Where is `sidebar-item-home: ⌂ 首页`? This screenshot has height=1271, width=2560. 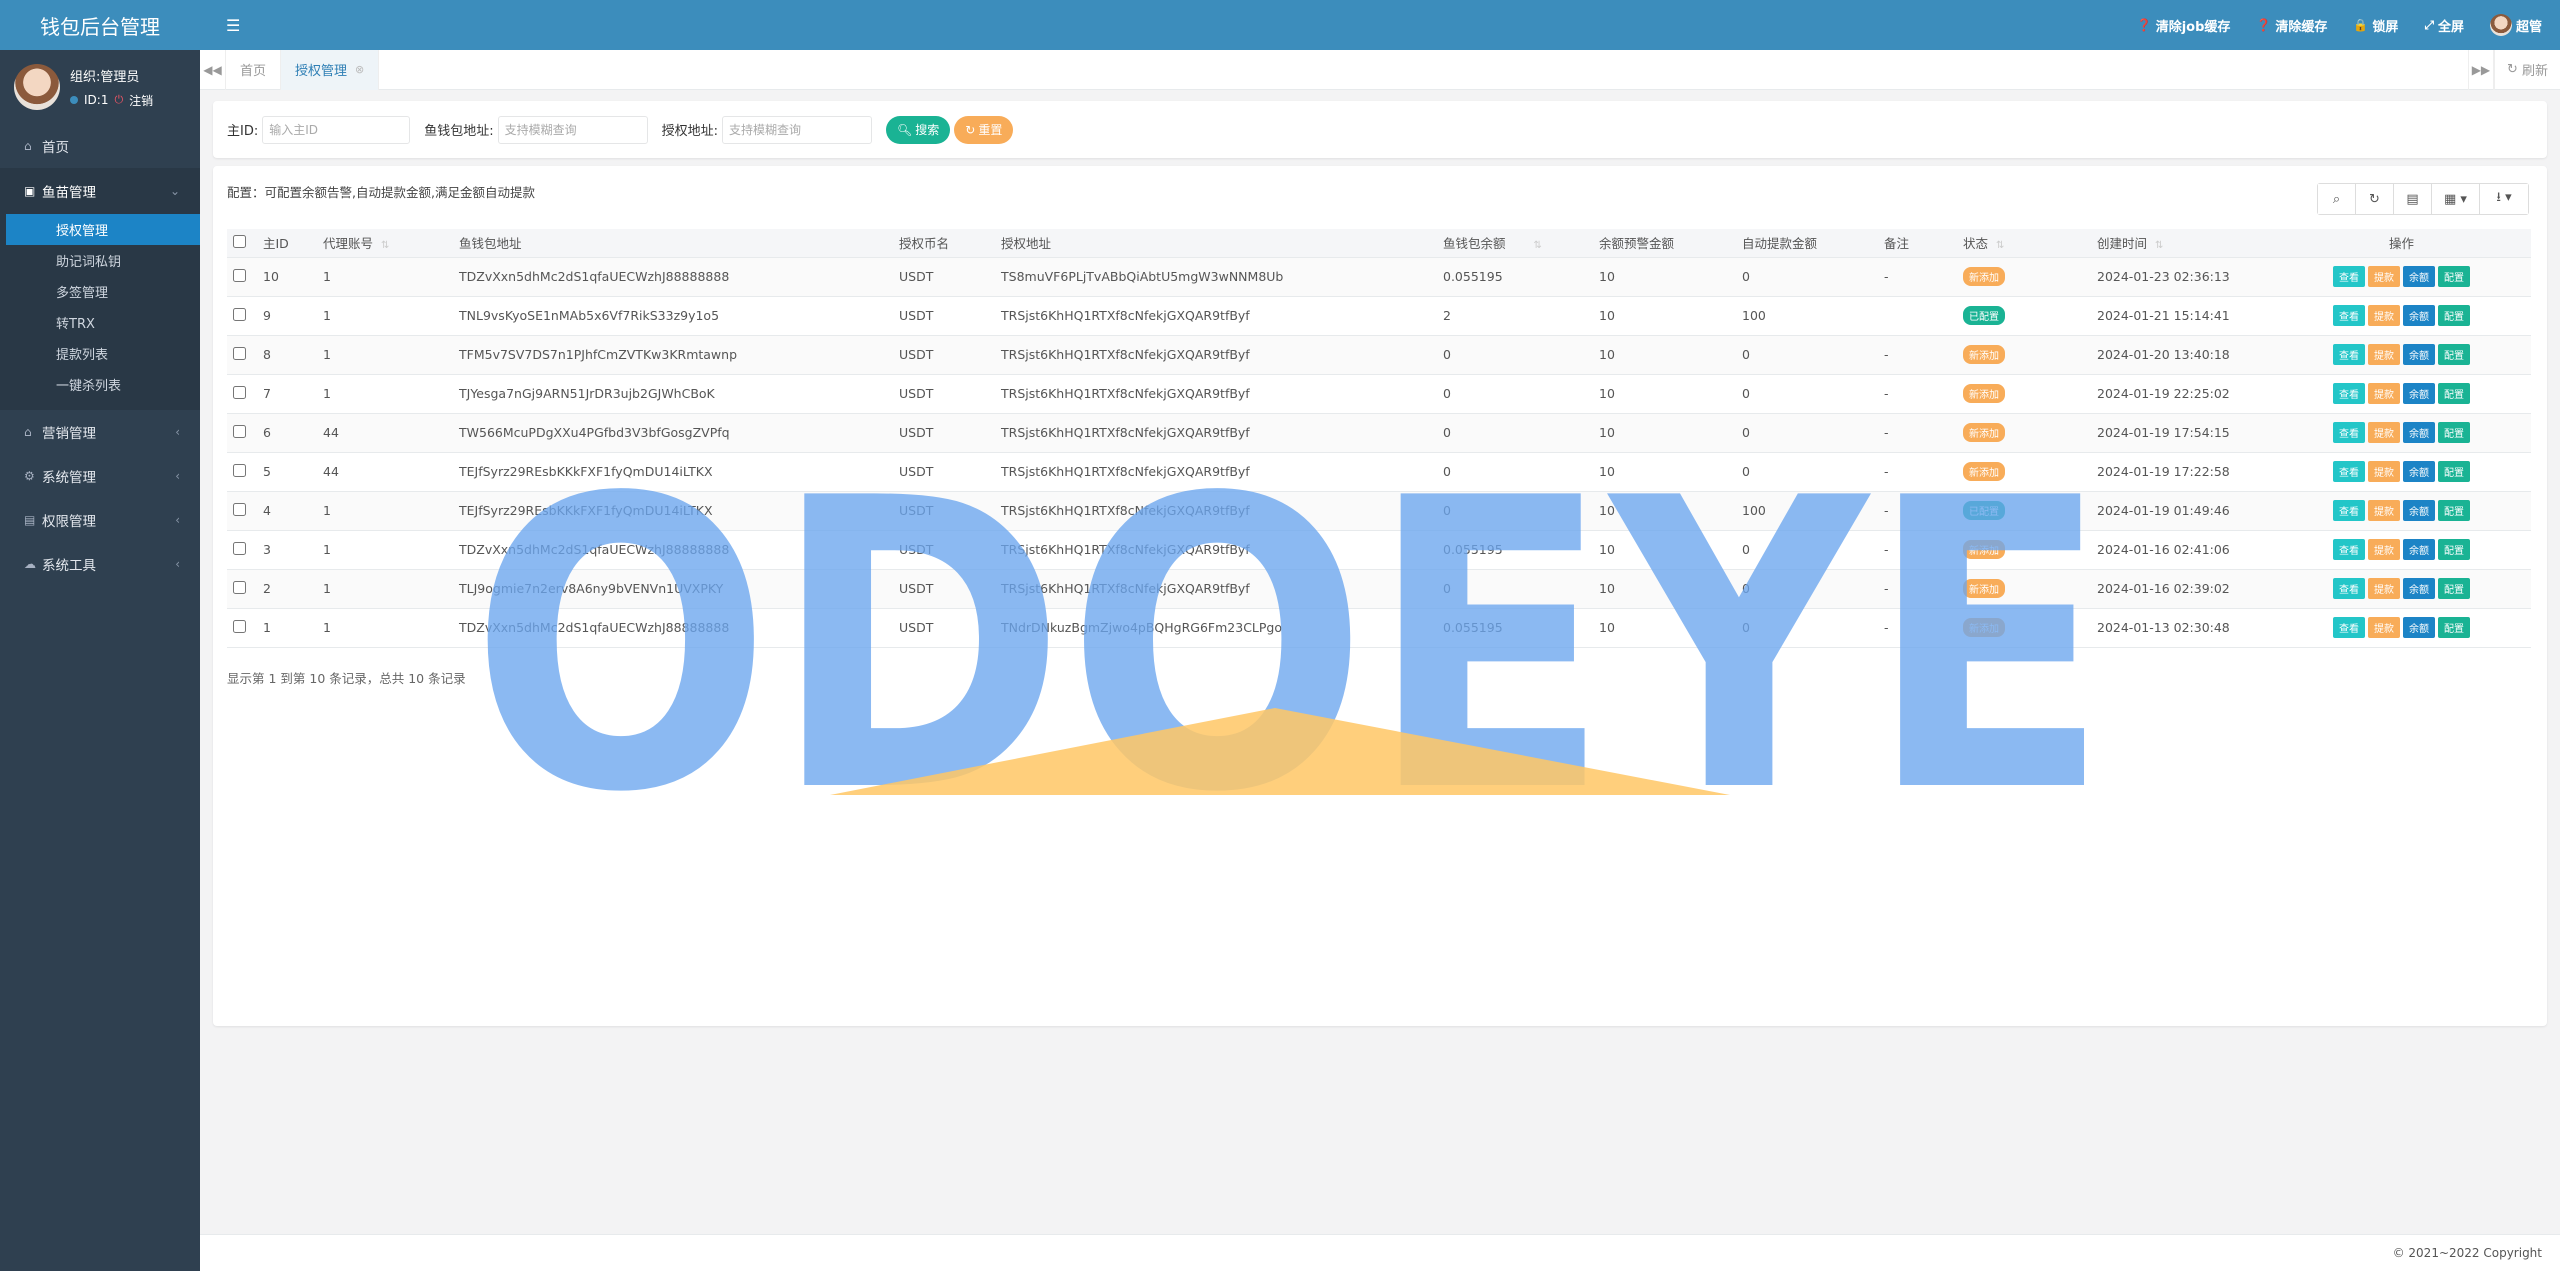
sidebar-item-home: ⌂ 首页 is located at coordinates (100, 146).